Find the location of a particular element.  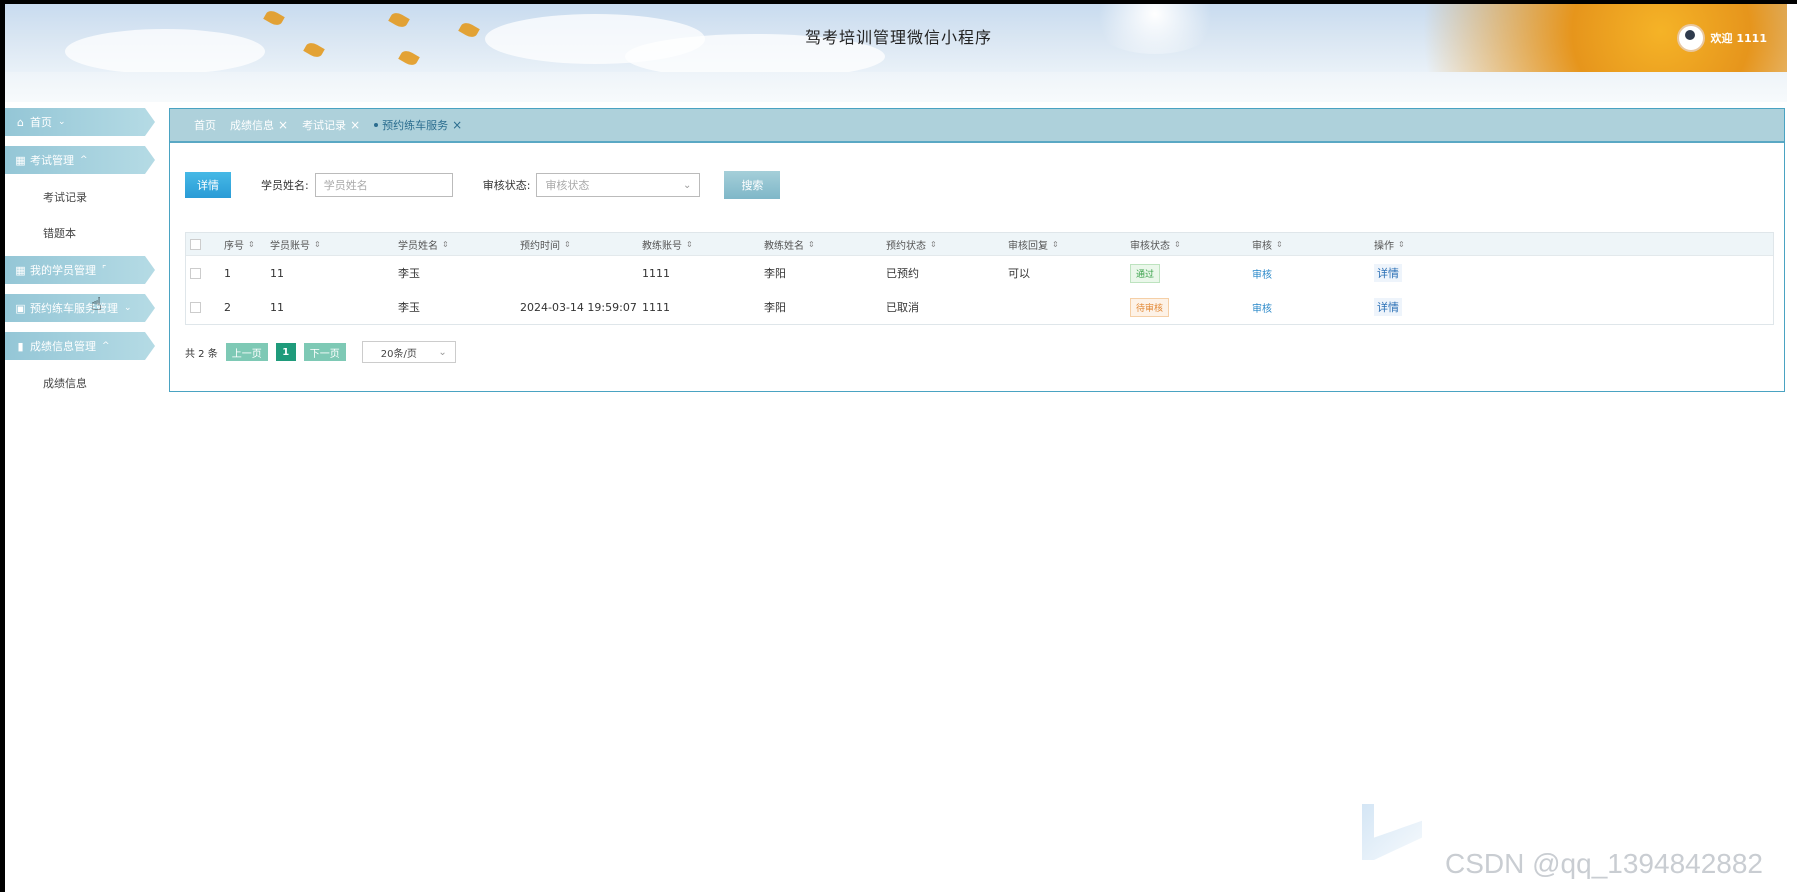

sidebar-item-score-management: ▮ 成绩信息管理 ^ is located at coordinates (80, 346).